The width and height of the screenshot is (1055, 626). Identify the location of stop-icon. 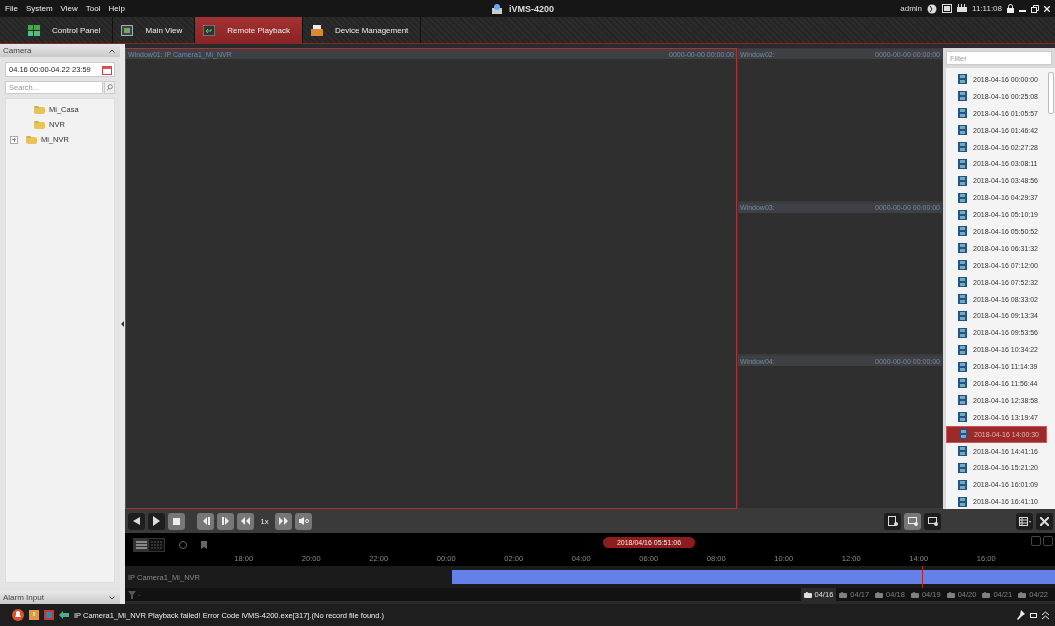
(176, 521).